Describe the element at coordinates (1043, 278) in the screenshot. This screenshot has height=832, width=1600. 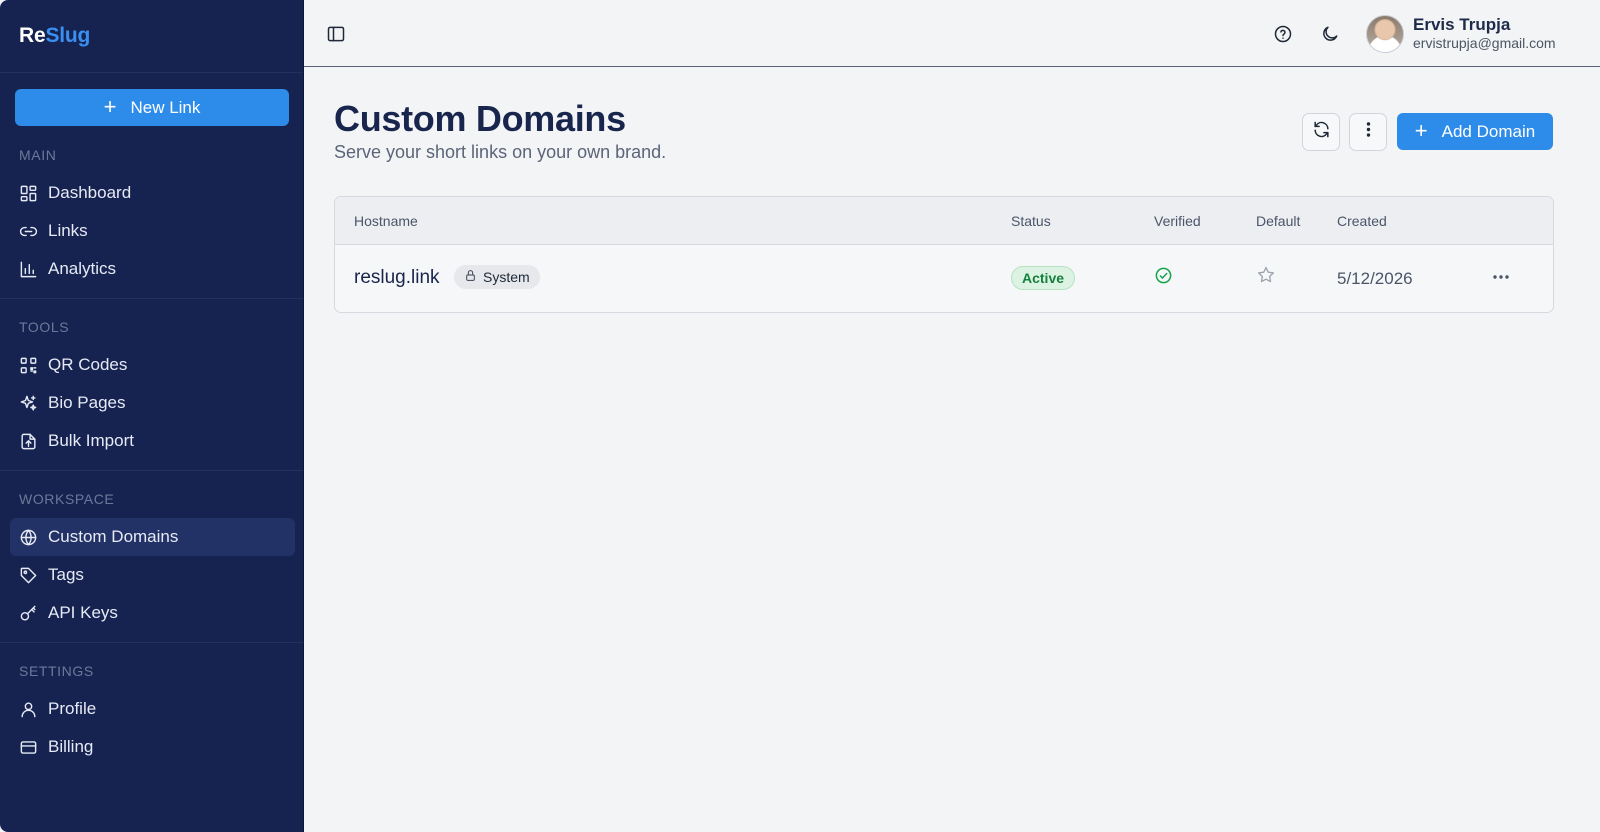
I see `status-badge: Active` at that location.